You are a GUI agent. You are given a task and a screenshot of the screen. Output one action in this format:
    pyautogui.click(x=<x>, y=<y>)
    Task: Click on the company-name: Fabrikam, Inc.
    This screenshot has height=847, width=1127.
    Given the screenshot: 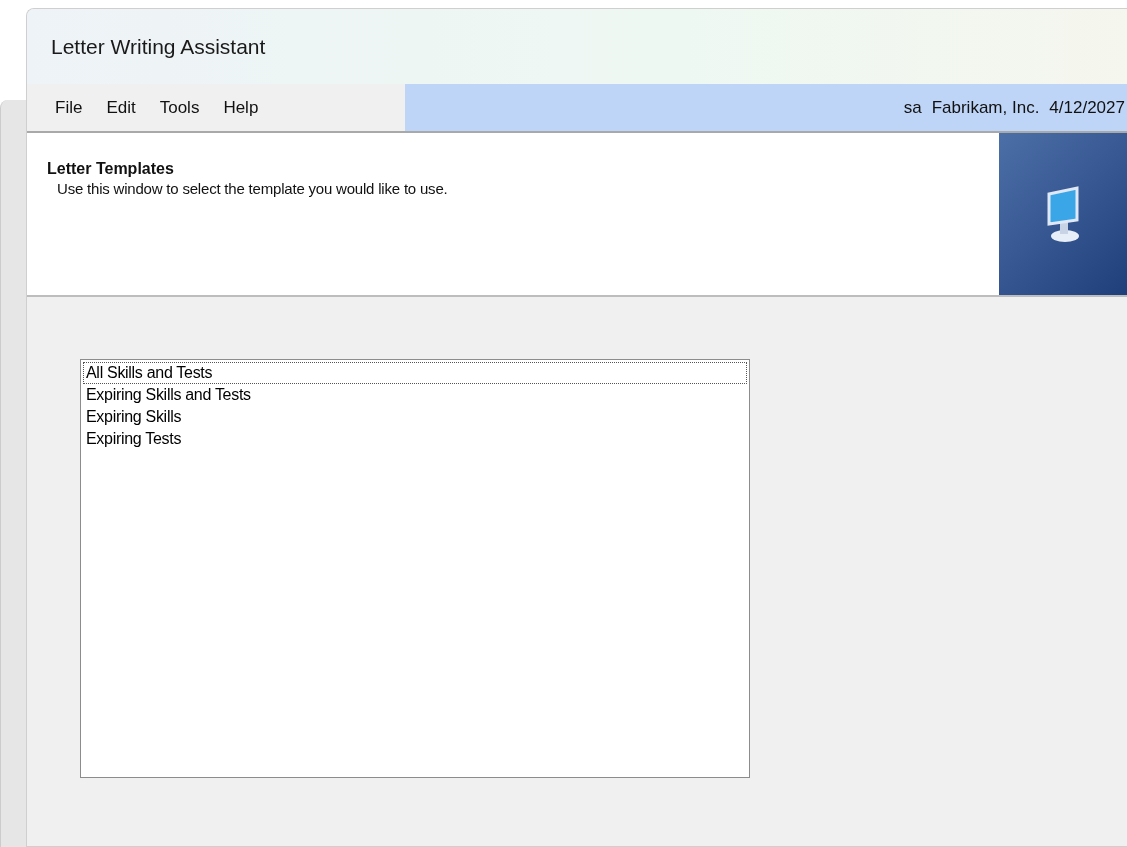 What is the action you would take?
    pyautogui.click(x=985, y=107)
    